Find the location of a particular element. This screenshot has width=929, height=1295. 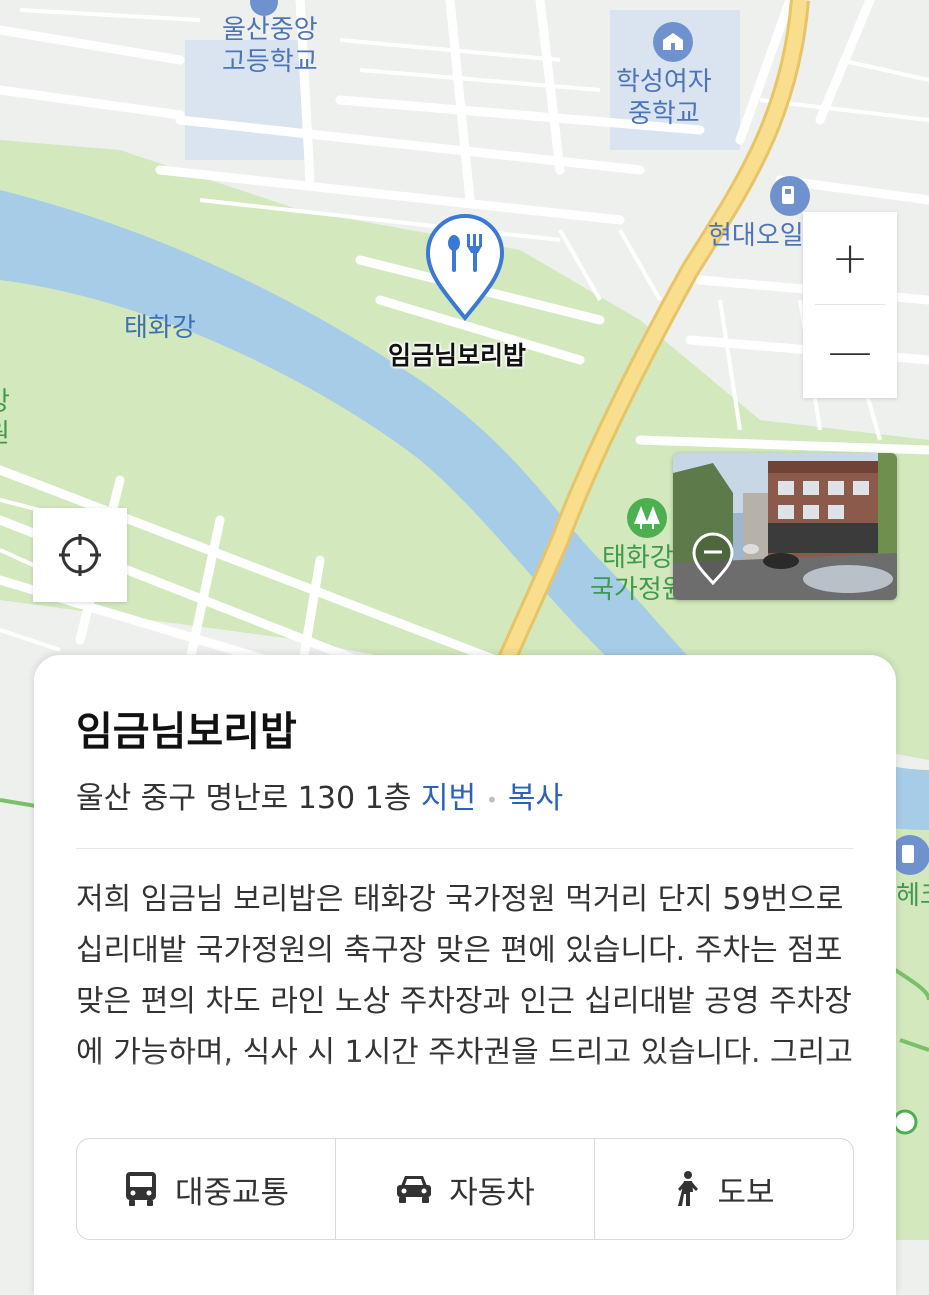

bus-icon is located at coordinates (140, 1189).